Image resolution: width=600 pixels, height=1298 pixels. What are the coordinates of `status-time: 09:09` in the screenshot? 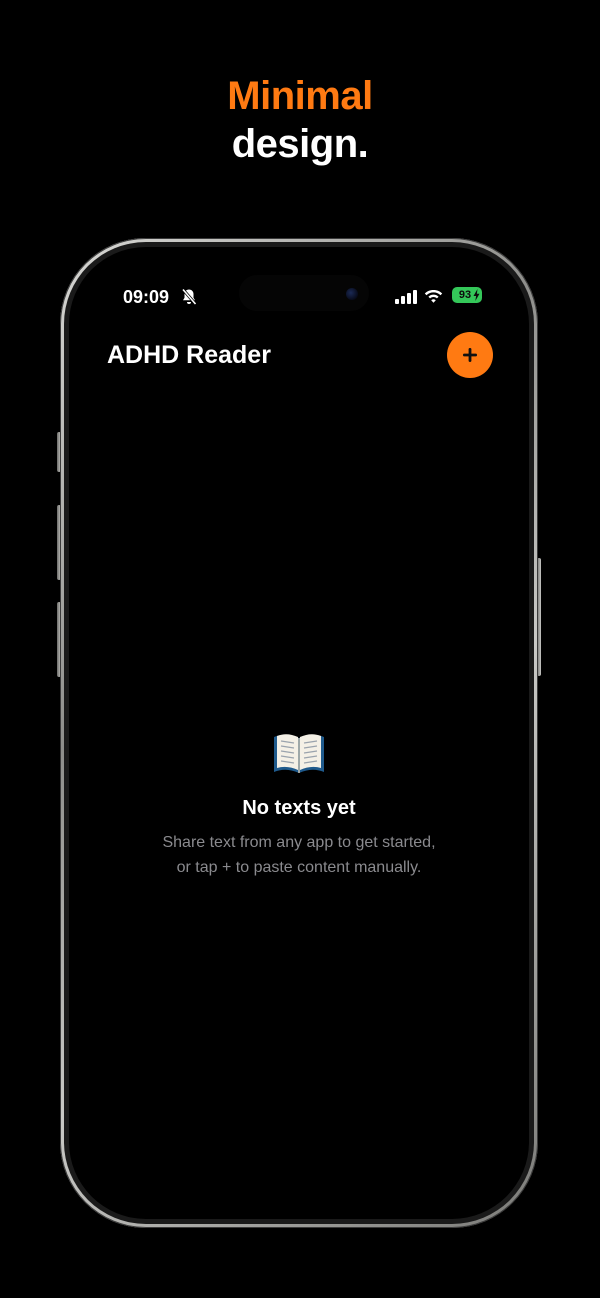 It's located at (146, 297).